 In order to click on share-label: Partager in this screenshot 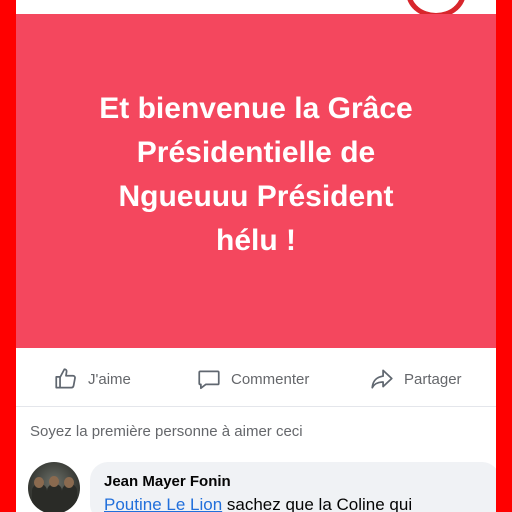, I will do `click(433, 379)`.